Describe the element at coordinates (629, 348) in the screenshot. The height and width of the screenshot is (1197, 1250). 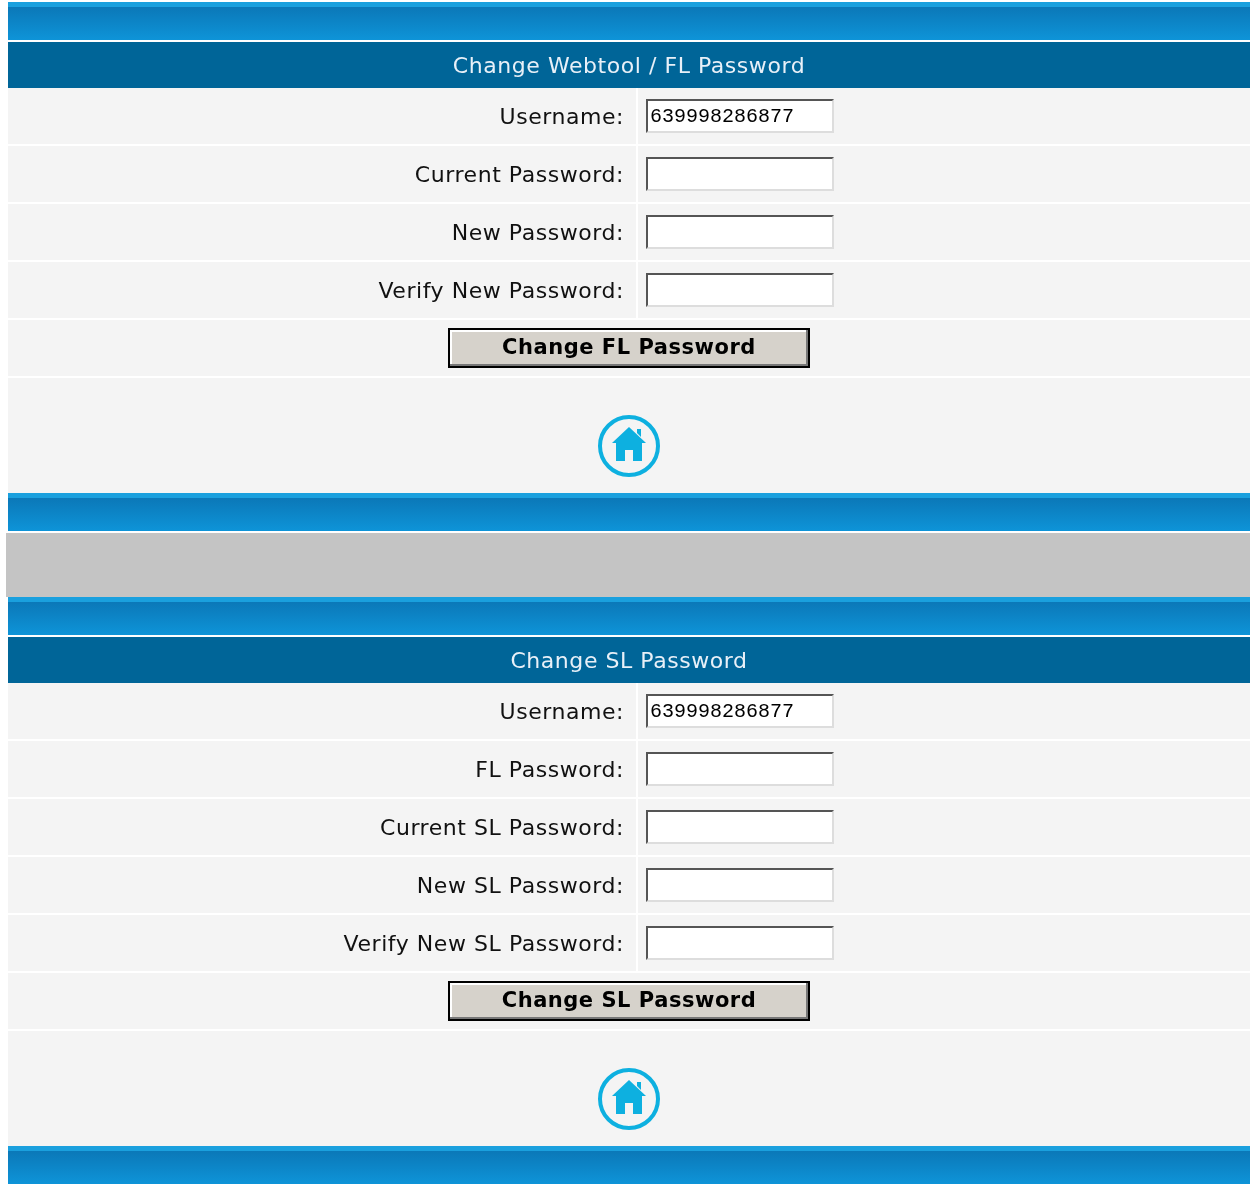
I see `submit-button: Change FL Password` at that location.